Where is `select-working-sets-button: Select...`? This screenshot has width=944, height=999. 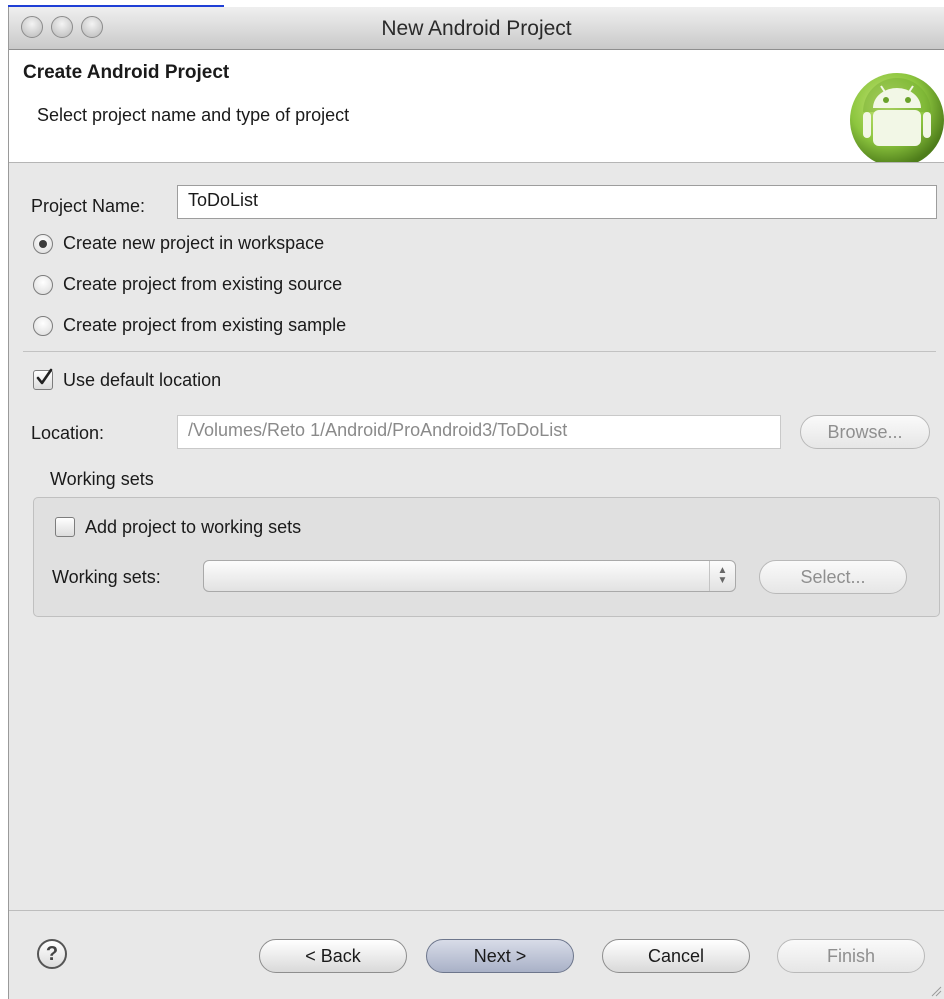
select-working-sets-button: Select... is located at coordinates (833, 577).